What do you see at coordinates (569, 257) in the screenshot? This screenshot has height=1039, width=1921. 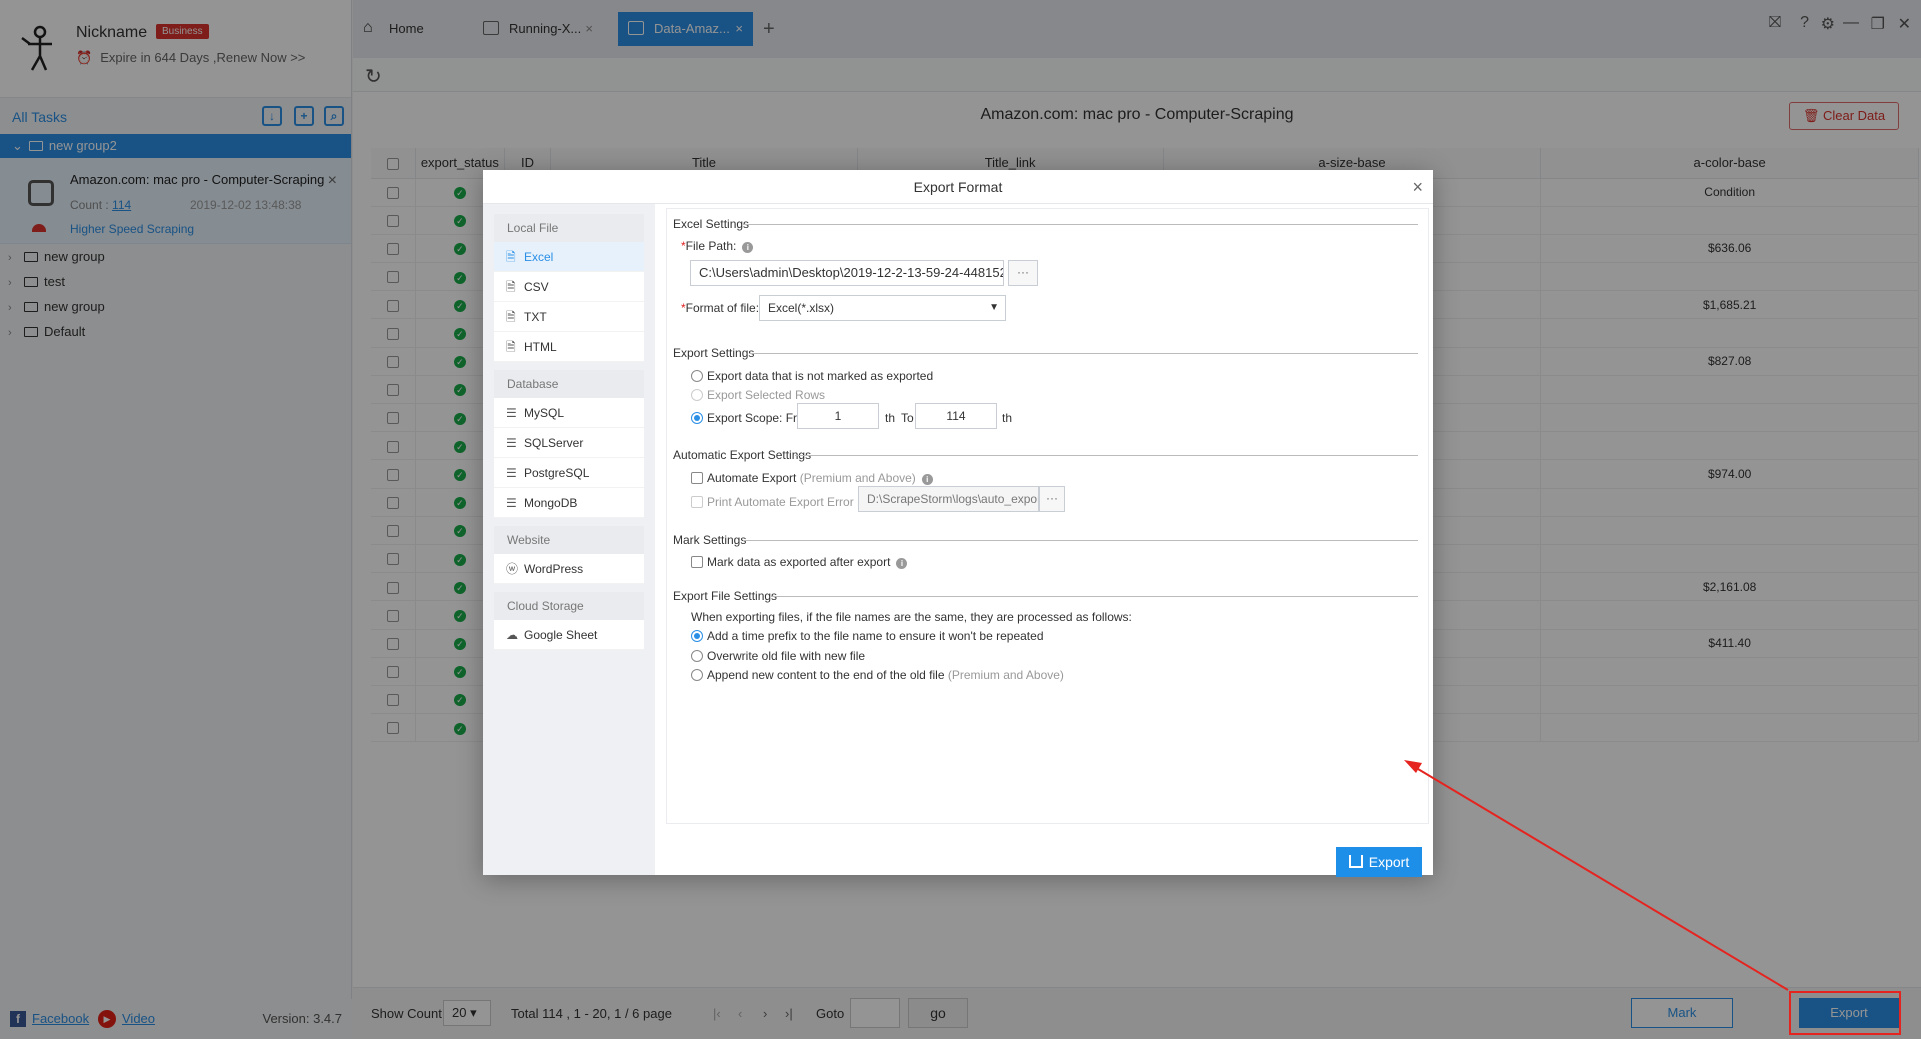 I see `export-type-excel: 🗎 Excel` at bounding box center [569, 257].